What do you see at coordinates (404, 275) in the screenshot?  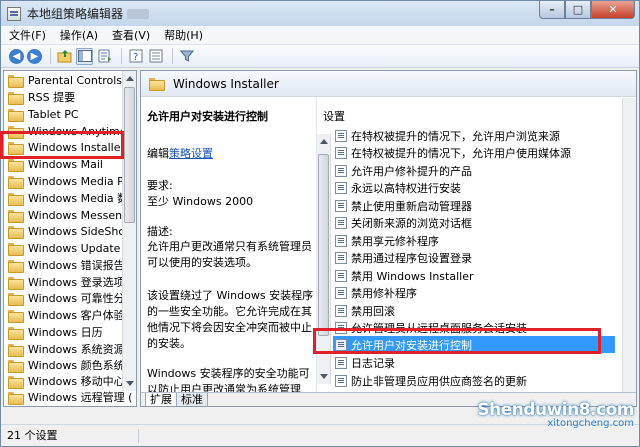 I see `setting-row: 禁用 Windows Installer` at bounding box center [404, 275].